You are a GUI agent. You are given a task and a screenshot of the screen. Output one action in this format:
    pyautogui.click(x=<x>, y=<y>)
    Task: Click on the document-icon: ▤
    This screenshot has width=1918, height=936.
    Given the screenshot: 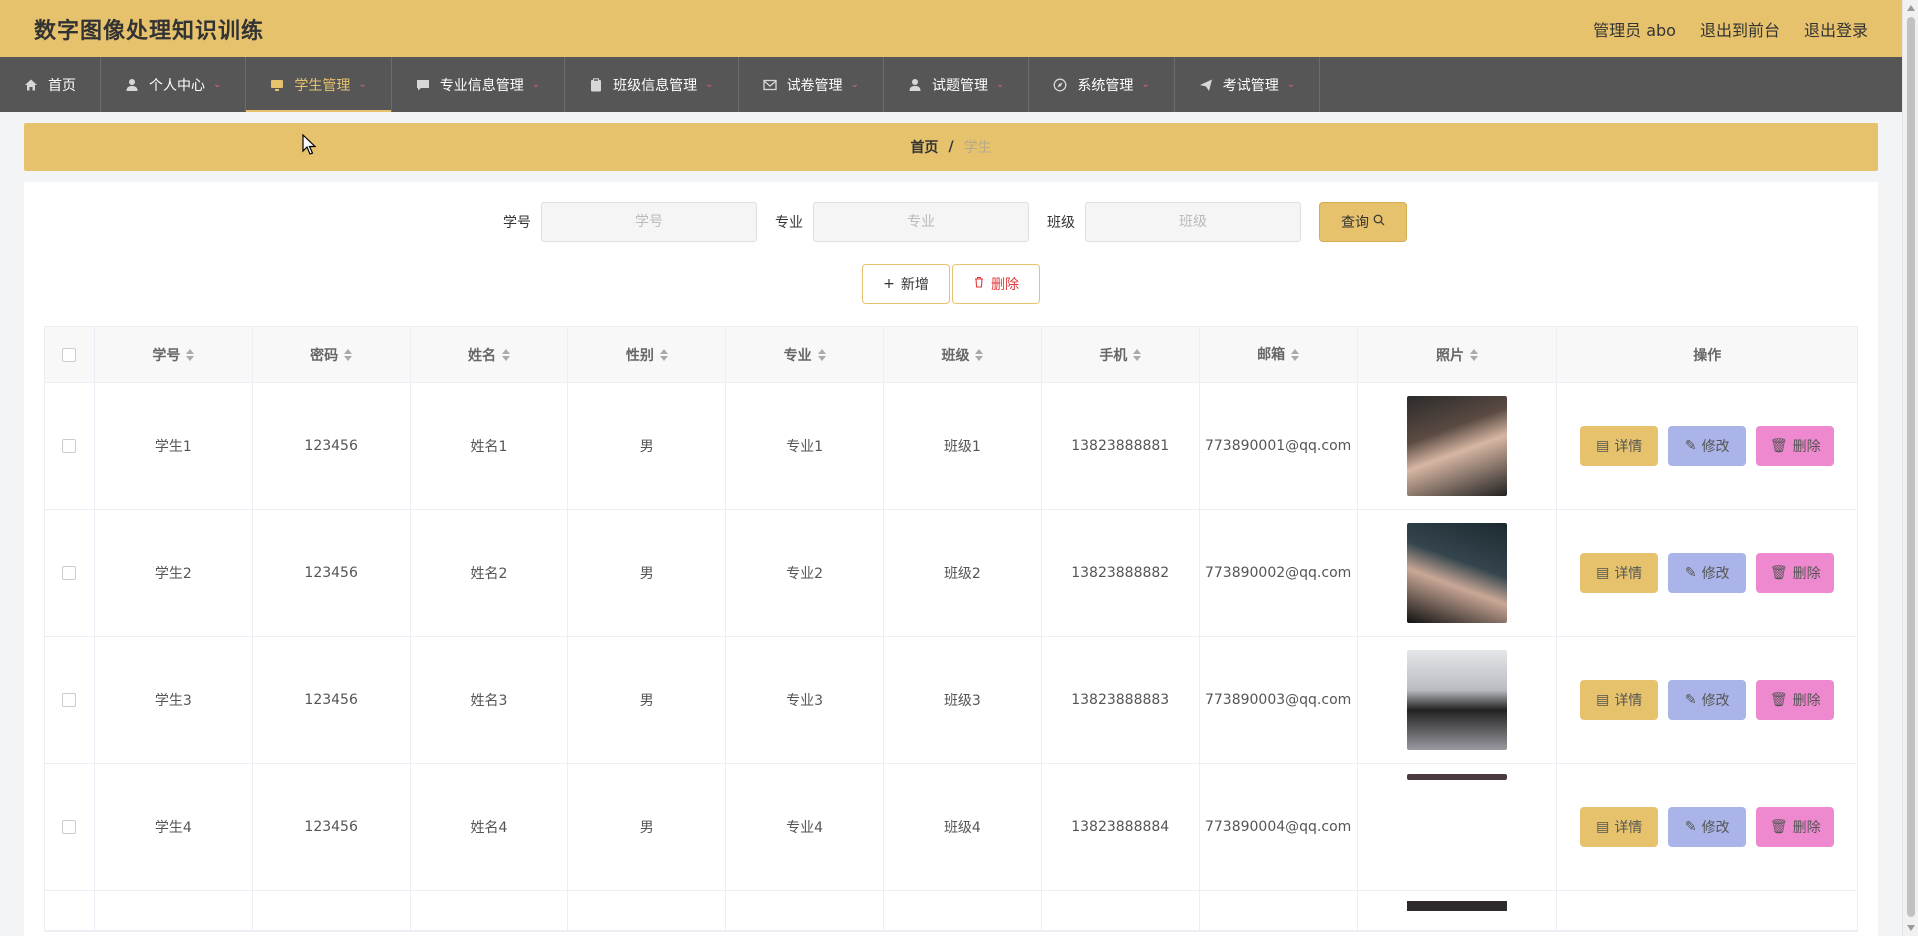 What is the action you would take?
    pyautogui.click(x=1603, y=573)
    